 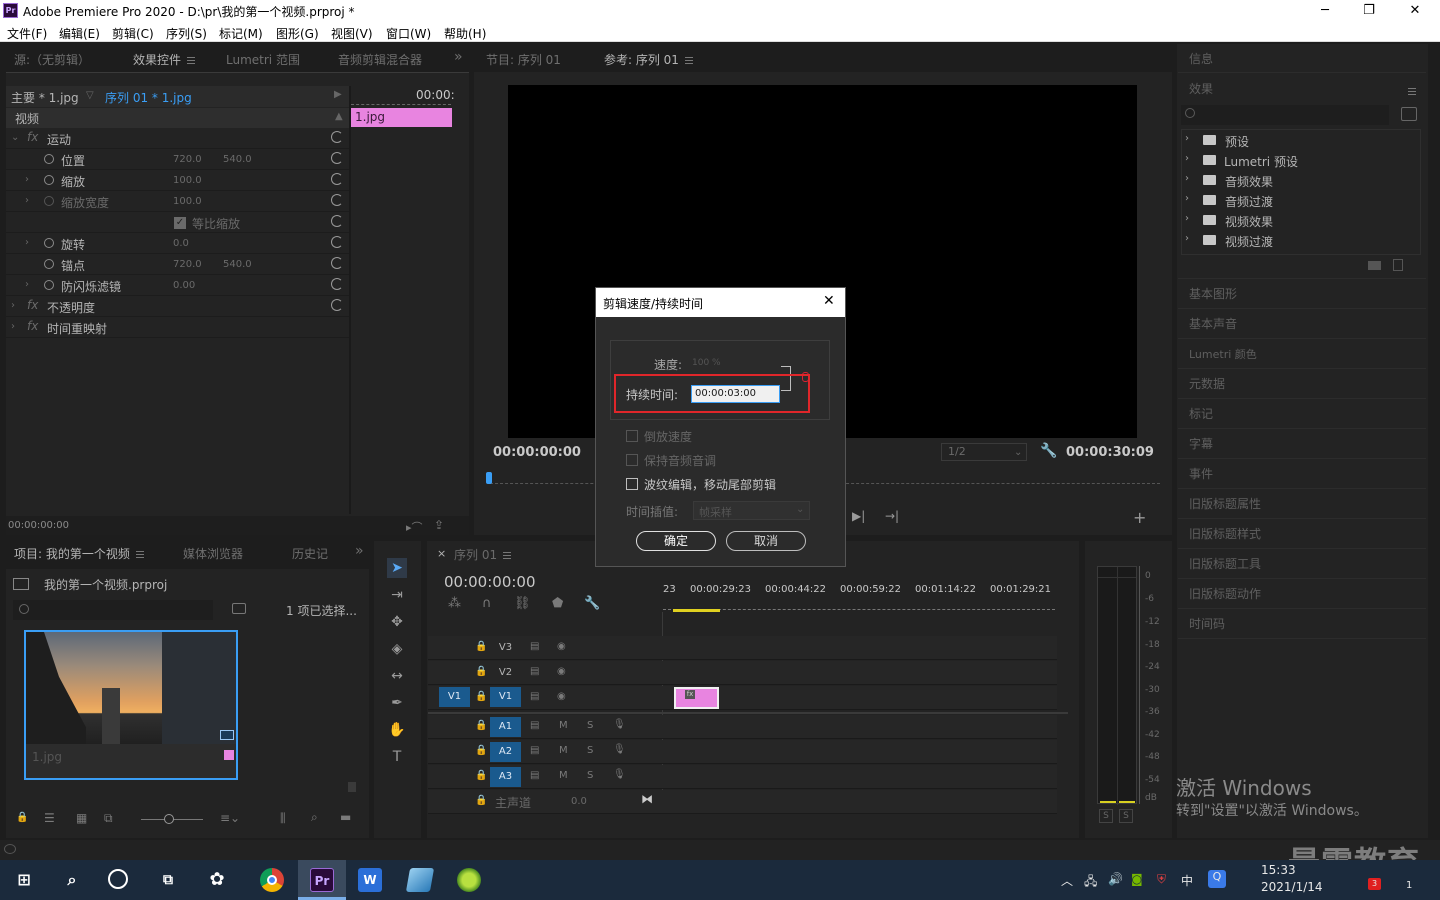 I want to click on melon-app-icon, so click(x=469, y=880).